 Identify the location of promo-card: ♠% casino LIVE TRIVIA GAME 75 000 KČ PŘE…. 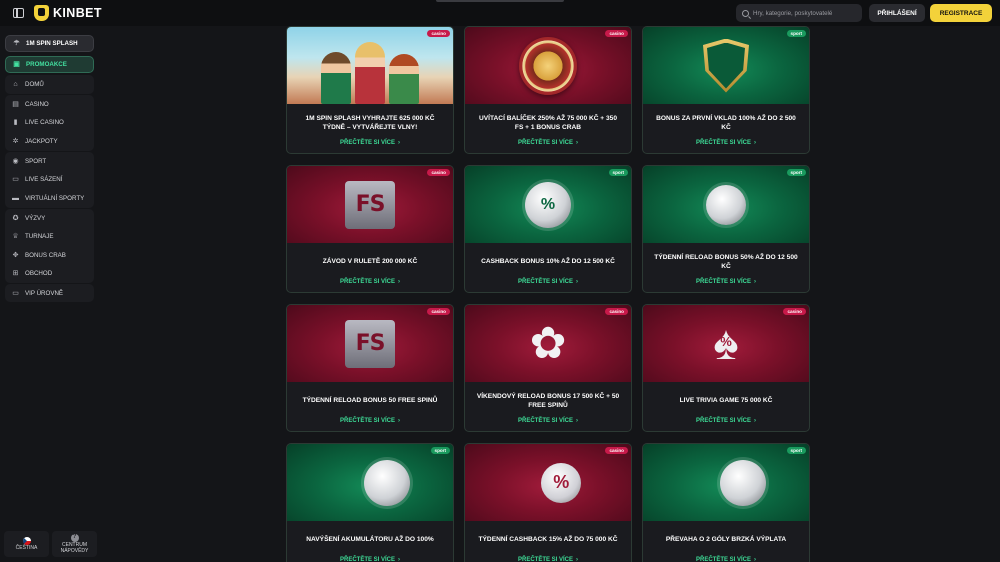
(726, 368).